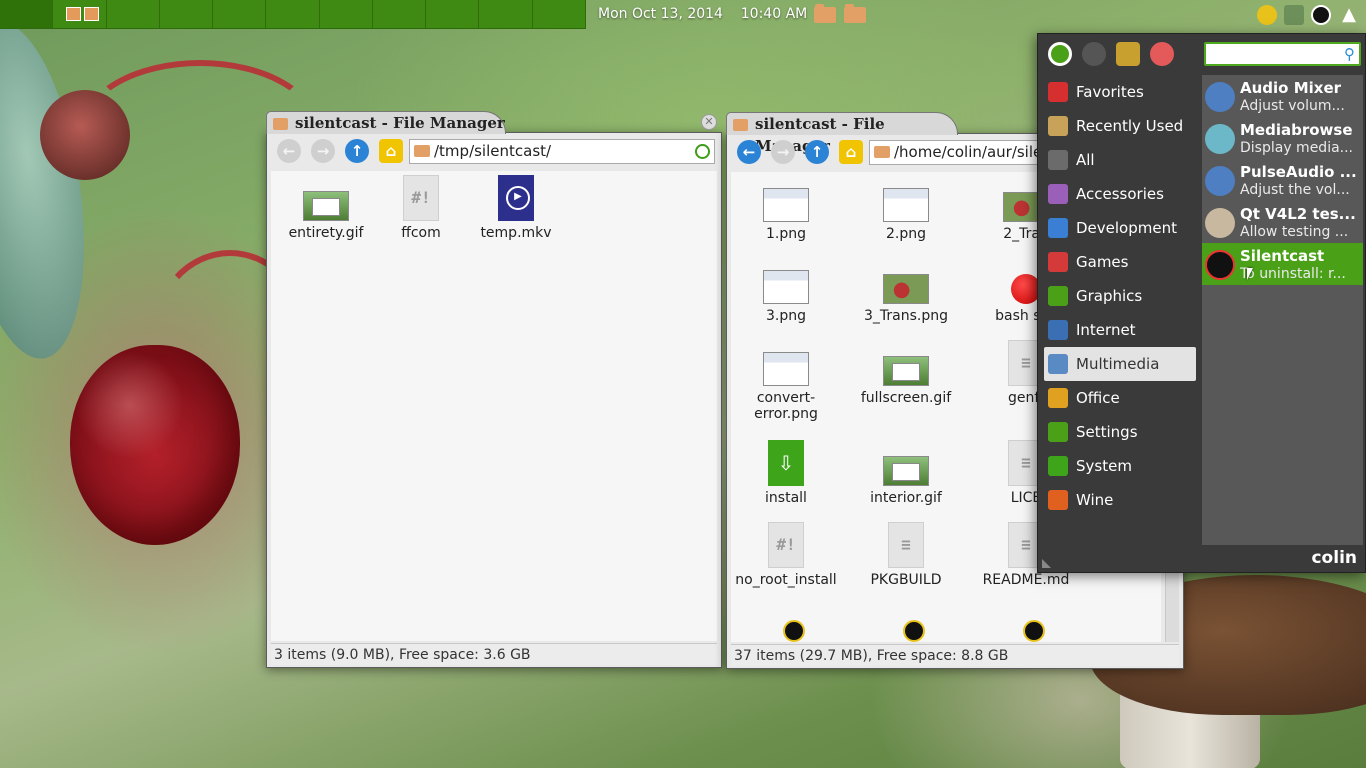 The height and width of the screenshot is (768, 1366). What do you see at coordinates (1120, 160) in the screenshot?
I see `menu-category-all: All` at bounding box center [1120, 160].